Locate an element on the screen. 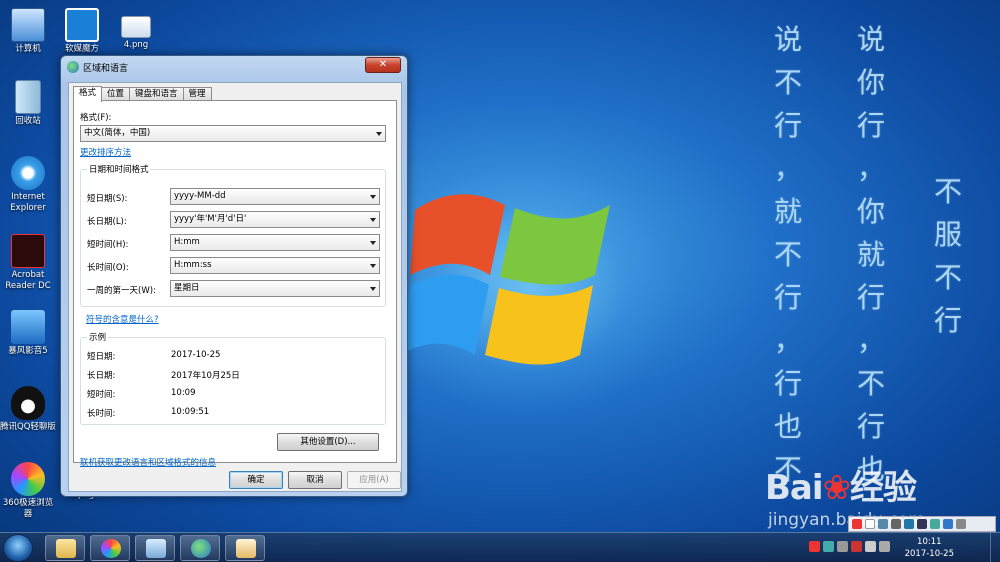  short-date-value: yyyy-MM-dd is located at coordinates (200, 196).